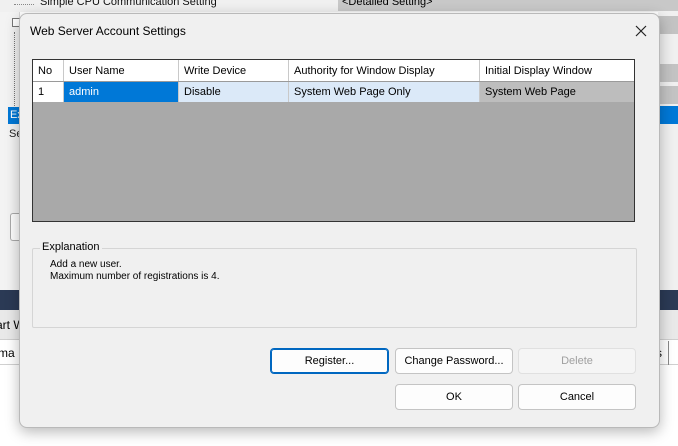 The image size is (678, 446). I want to click on column-header-initial-window: Initial Display Window, so click(557, 70).